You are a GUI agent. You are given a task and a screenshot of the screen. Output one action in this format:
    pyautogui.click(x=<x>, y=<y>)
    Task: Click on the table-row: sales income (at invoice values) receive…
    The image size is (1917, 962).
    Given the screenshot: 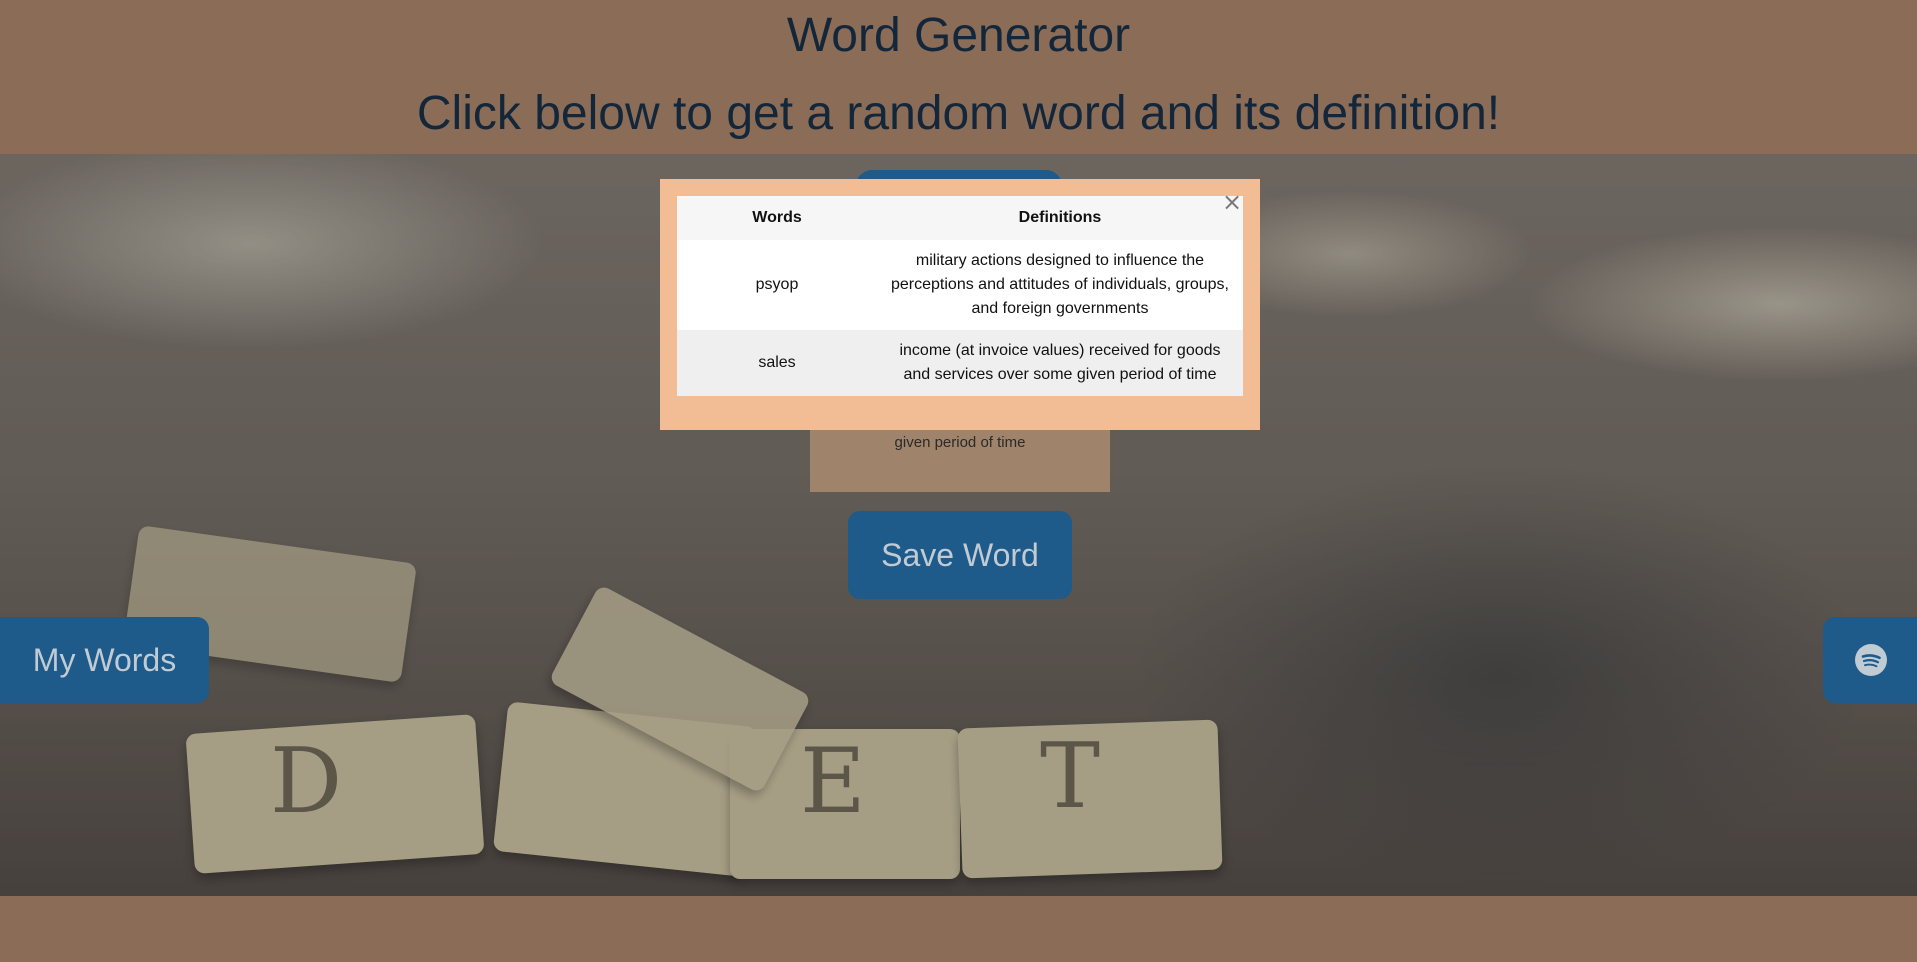 What is the action you would take?
    pyautogui.click(x=960, y=363)
    